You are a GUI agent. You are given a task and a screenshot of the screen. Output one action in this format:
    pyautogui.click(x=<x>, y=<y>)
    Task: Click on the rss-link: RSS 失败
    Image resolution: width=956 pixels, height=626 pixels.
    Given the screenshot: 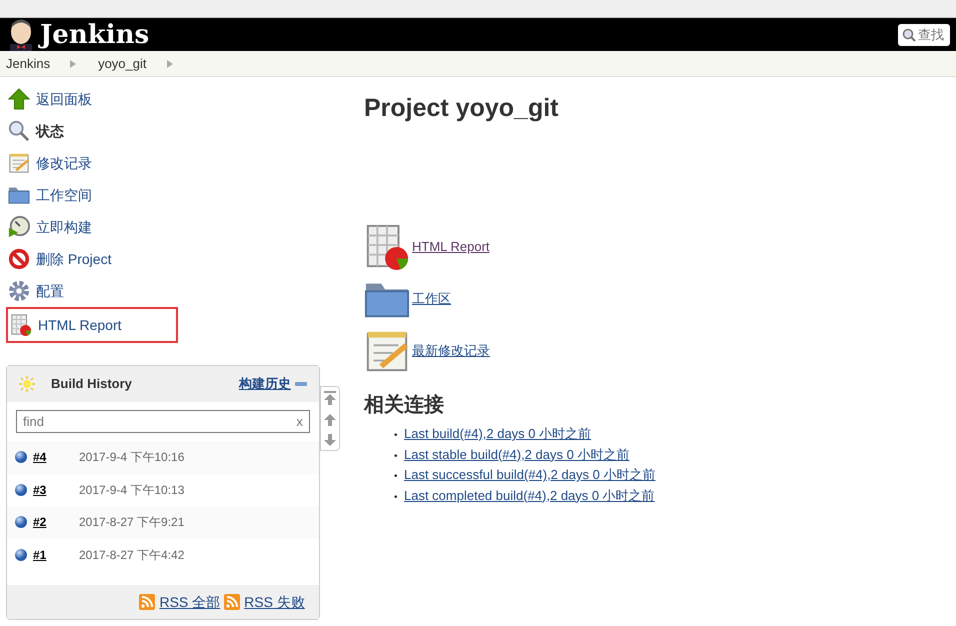 What is the action you would take?
    pyautogui.click(x=274, y=602)
    